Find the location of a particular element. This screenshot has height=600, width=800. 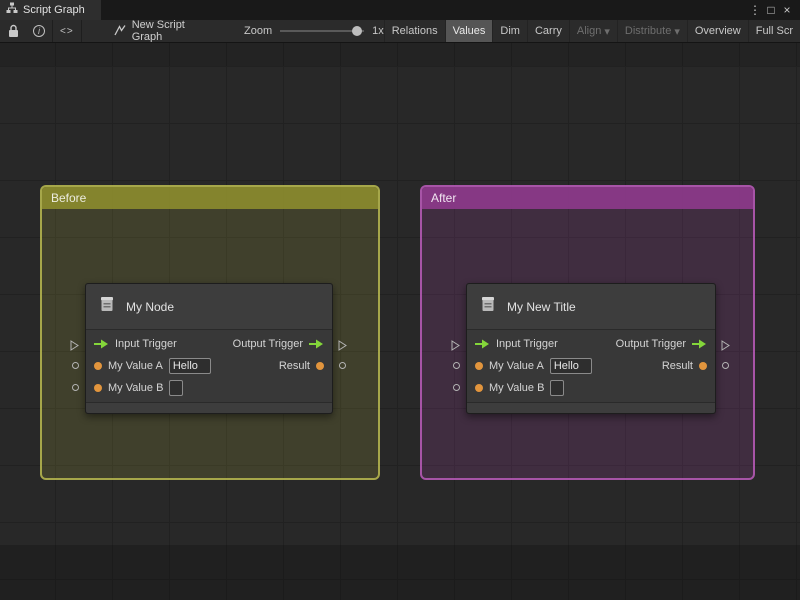

window-menu-icon: ⋮ is located at coordinates (755, 10).